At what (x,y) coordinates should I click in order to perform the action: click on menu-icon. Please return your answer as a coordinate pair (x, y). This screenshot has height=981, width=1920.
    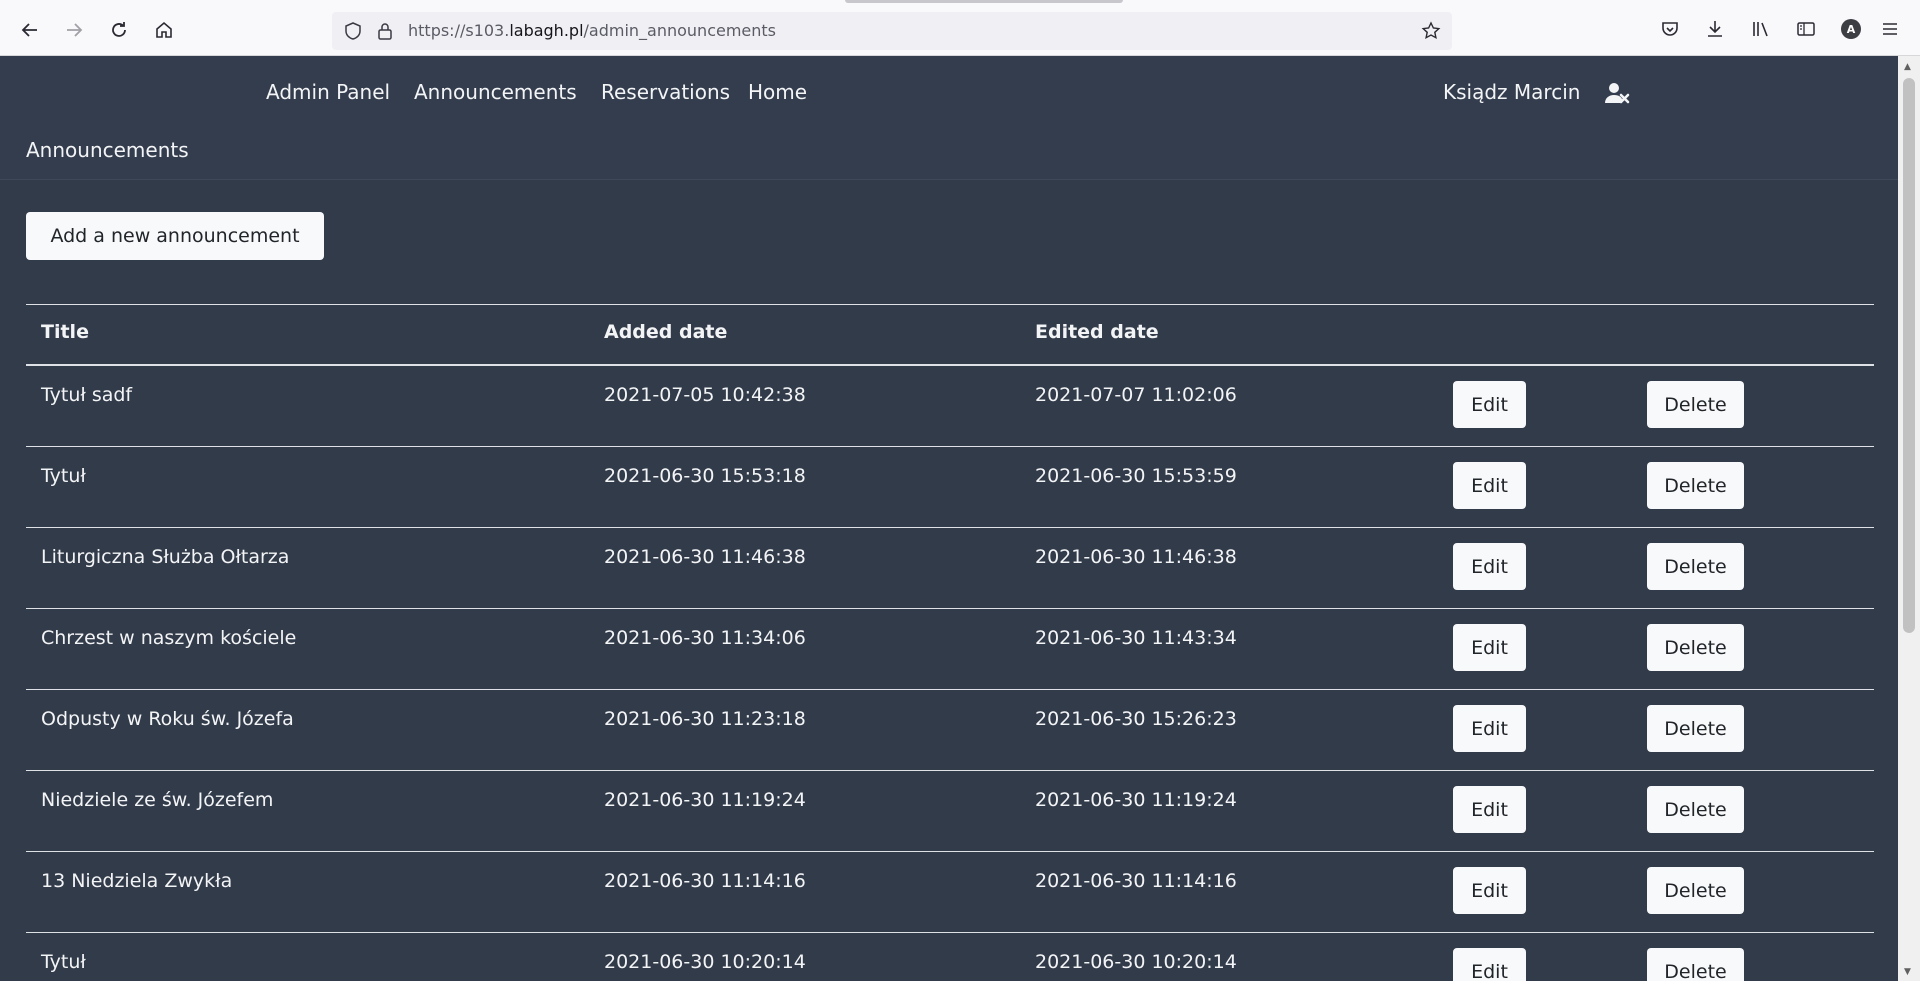
    Looking at the image, I should click on (1890, 29).